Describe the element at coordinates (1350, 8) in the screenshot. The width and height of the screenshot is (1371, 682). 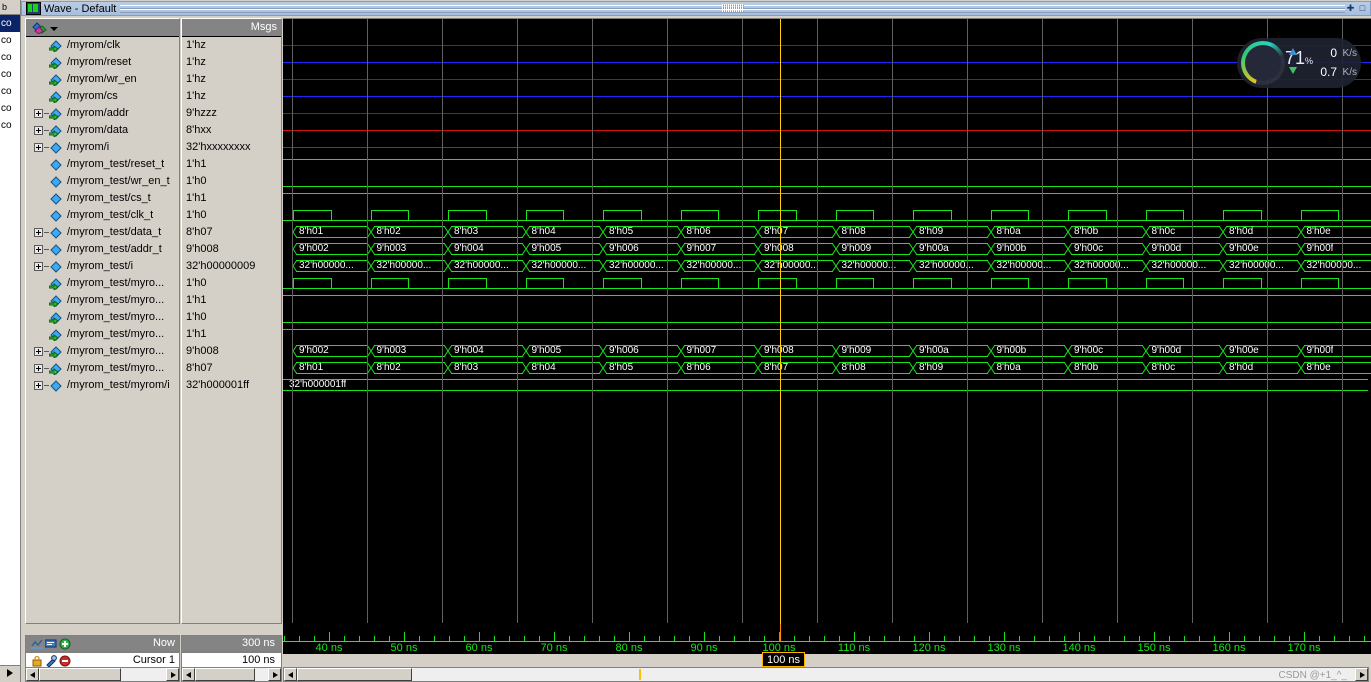
I see `undock-icon: ✚` at that location.